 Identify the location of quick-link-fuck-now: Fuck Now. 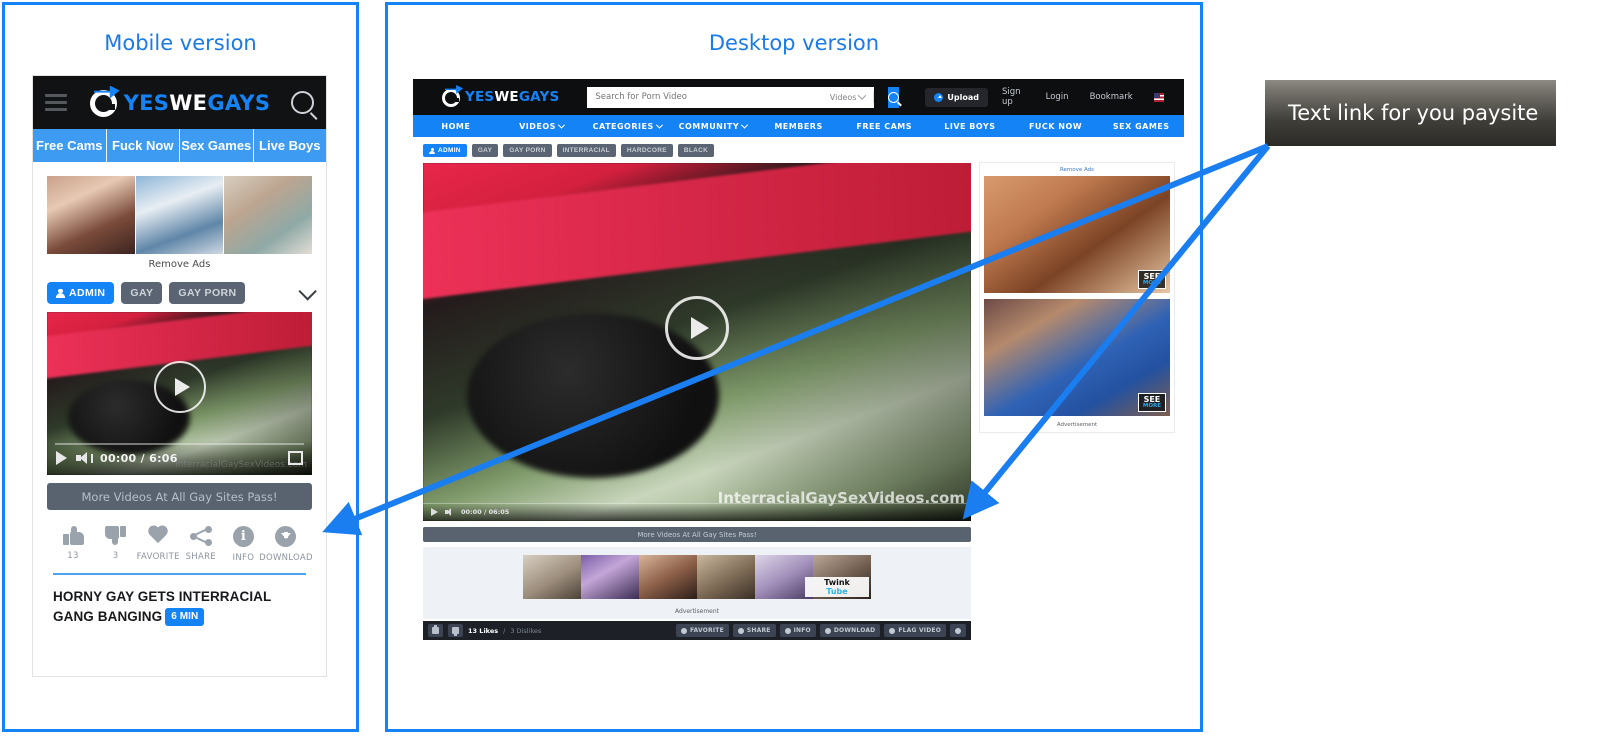
(143, 145).